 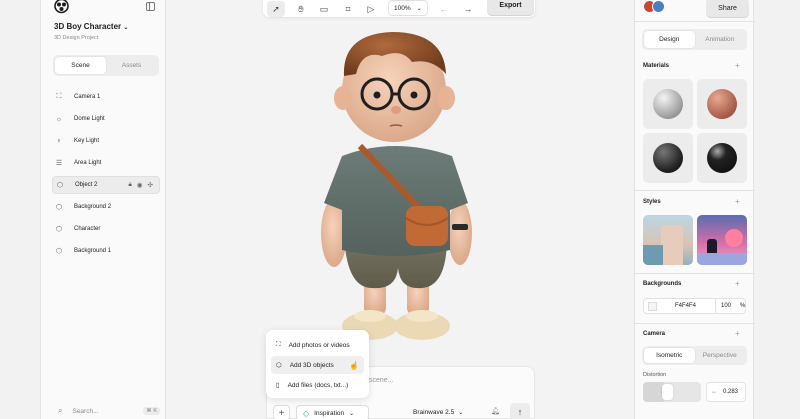 I want to click on send-button: ↑, so click(x=520, y=411).